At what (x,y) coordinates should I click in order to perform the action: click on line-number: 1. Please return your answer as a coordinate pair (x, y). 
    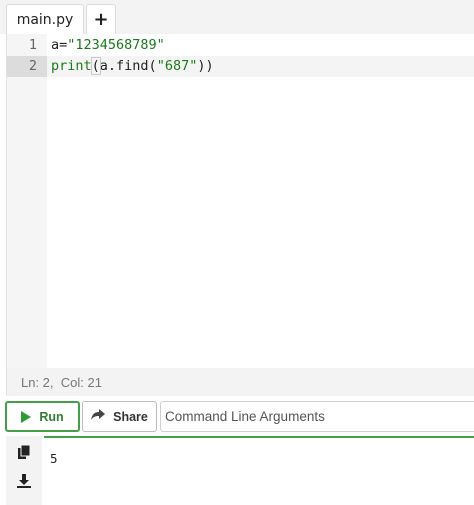
    Looking at the image, I should click on (32, 45).